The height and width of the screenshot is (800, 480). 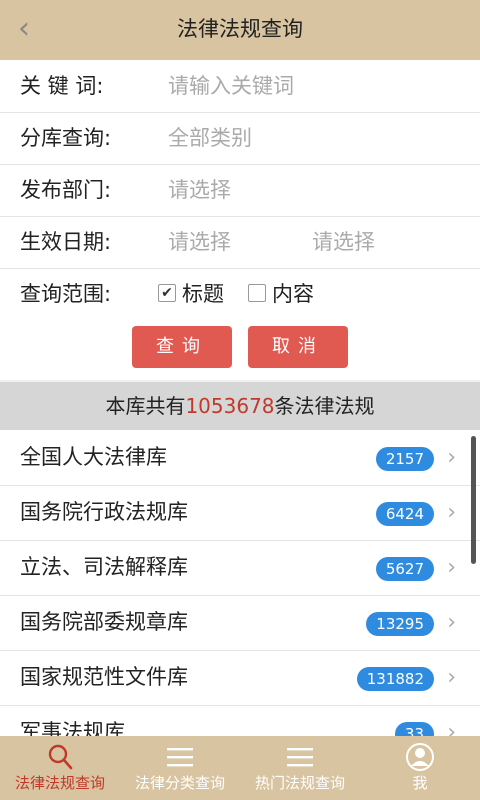 I want to click on count-badge: 2157, so click(x=404, y=459).